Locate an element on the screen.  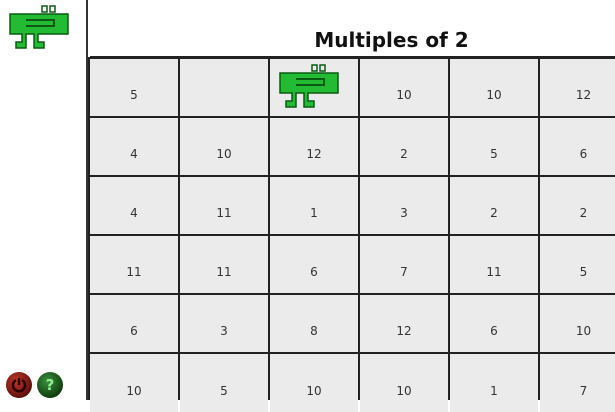
cell-number: 8 is located at coordinates (314, 331).